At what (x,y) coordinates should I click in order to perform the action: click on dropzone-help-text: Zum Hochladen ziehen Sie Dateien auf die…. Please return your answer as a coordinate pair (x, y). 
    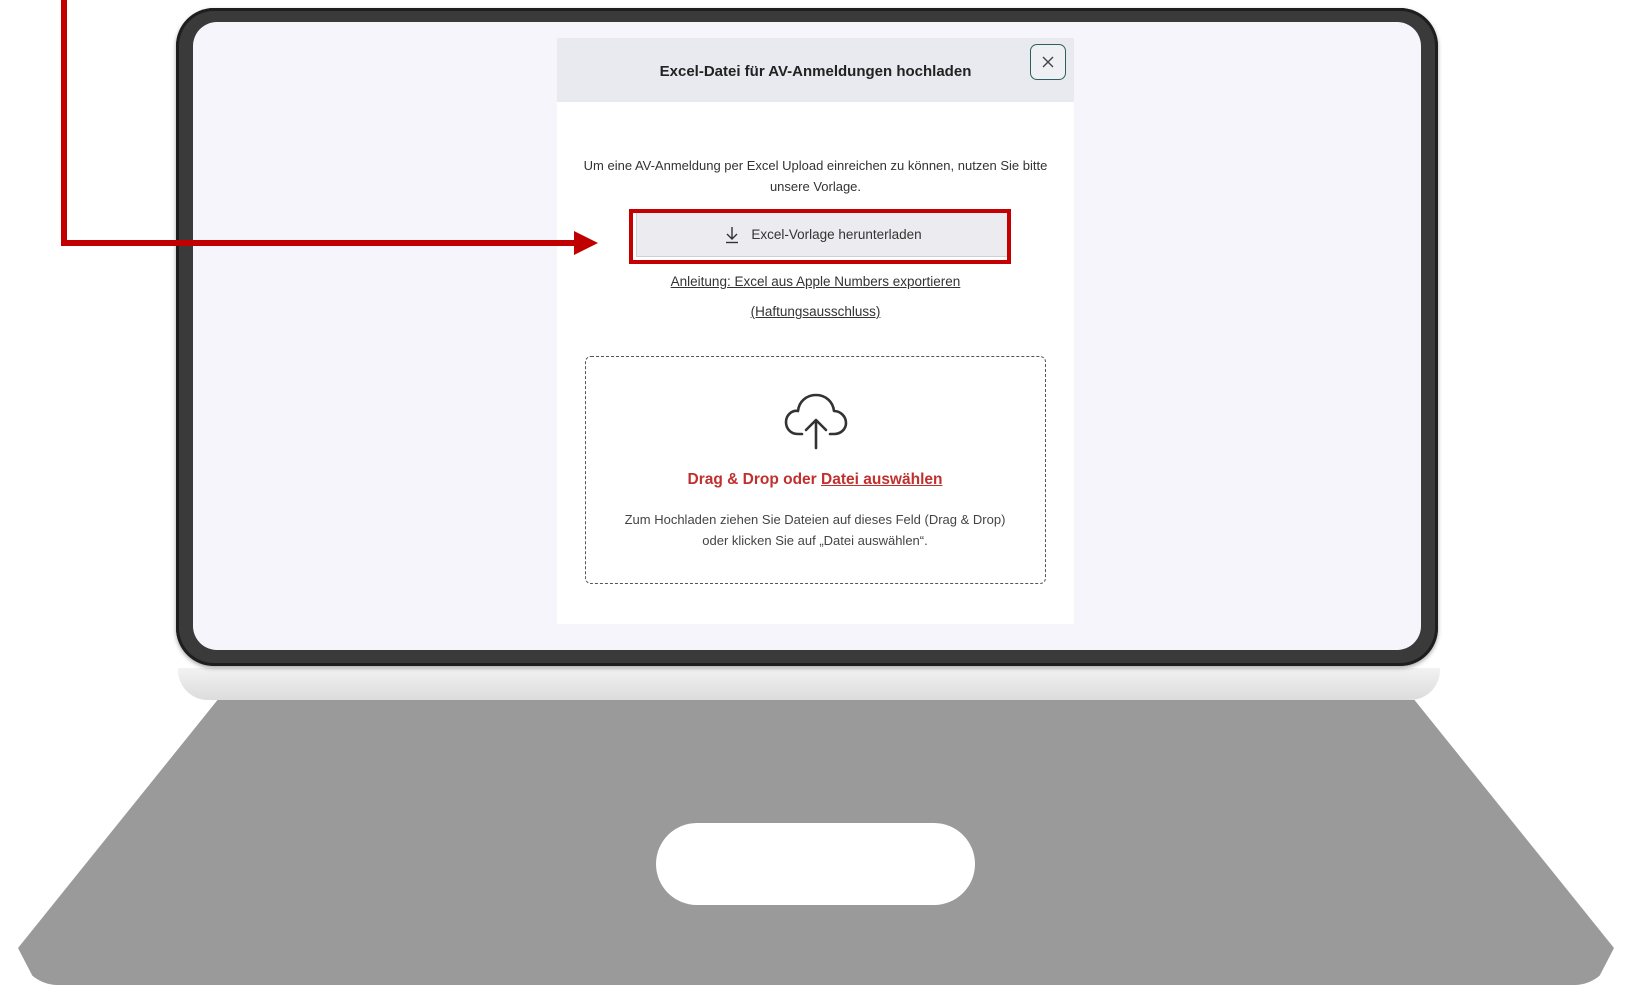
    Looking at the image, I should click on (815, 530).